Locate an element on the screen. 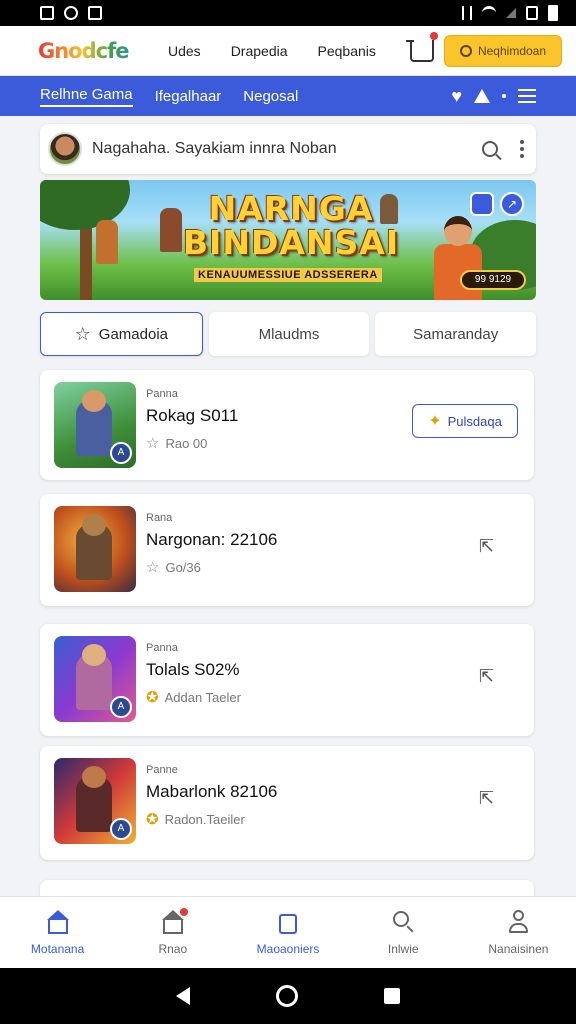 The image size is (576, 1024). banner-title-line-1: NARNGA is located at coordinates (291, 208).